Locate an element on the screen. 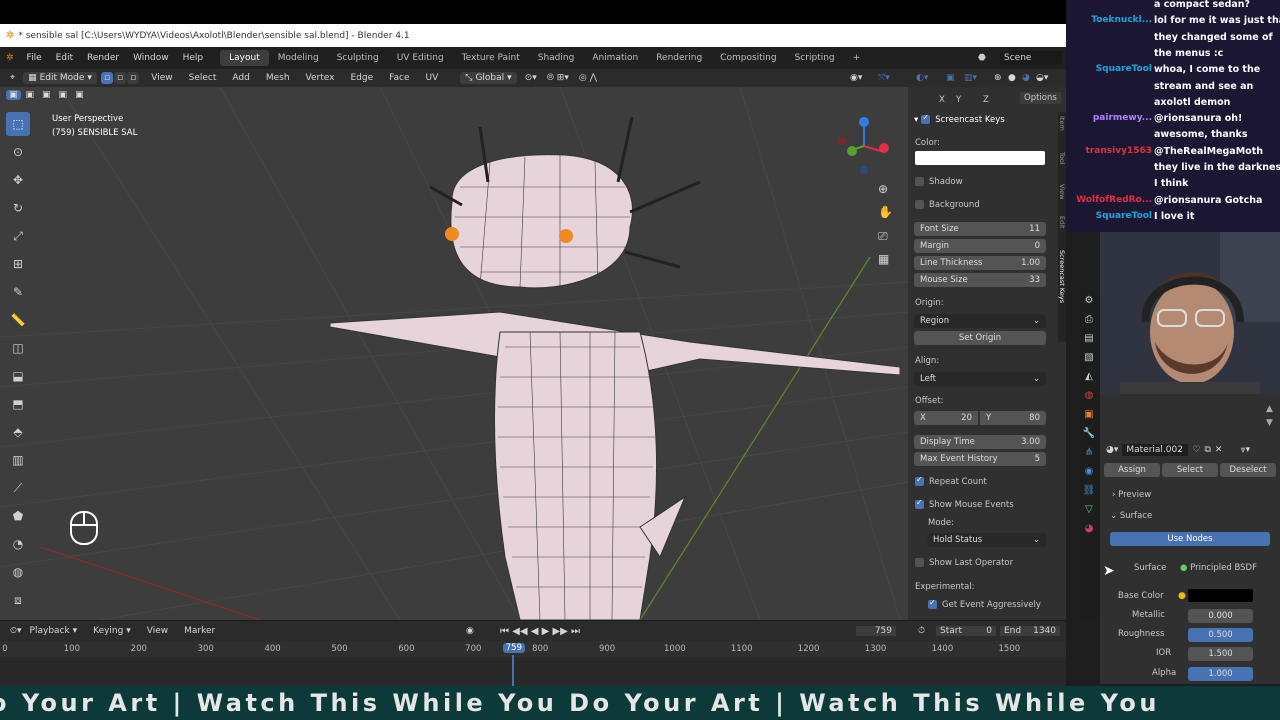 This screenshot has height=720, width=1280. header-menu-select: Select is located at coordinates (203, 78).